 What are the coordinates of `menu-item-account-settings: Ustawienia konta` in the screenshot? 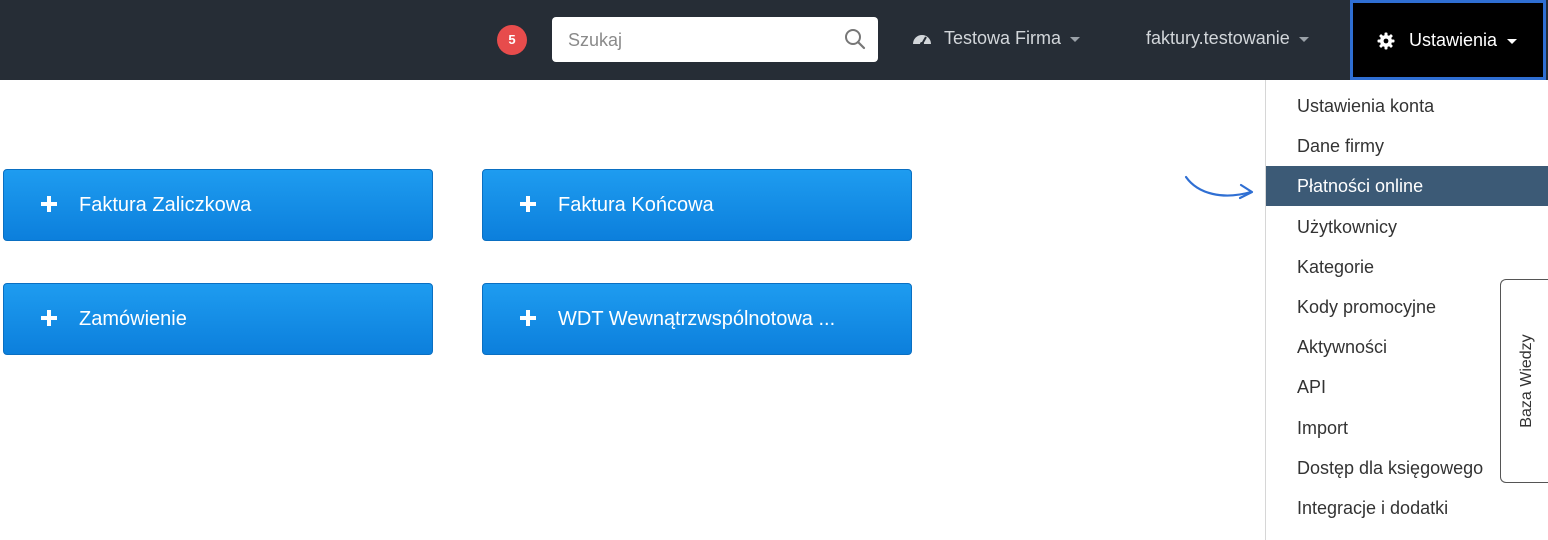 It's located at (1407, 106).